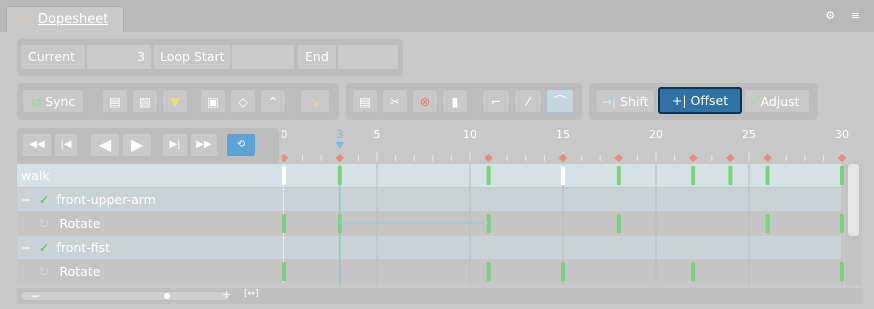  I want to click on curve-icon: ⌃, so click(273, 101).